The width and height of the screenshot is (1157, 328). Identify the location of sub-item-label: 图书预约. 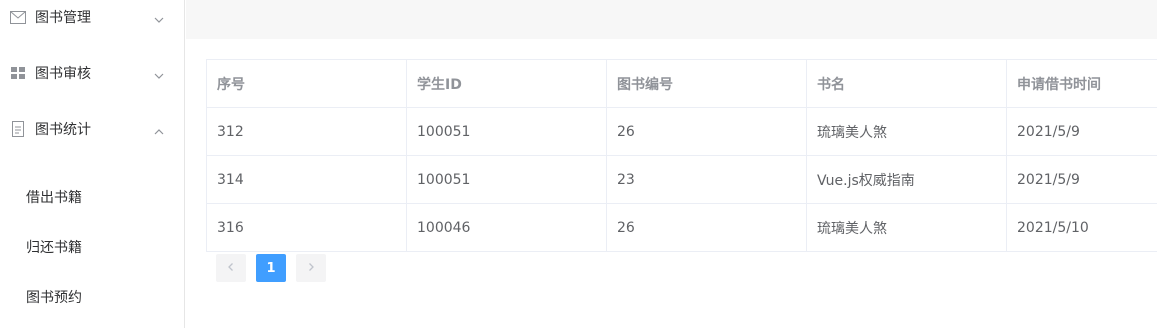
(54, 298).